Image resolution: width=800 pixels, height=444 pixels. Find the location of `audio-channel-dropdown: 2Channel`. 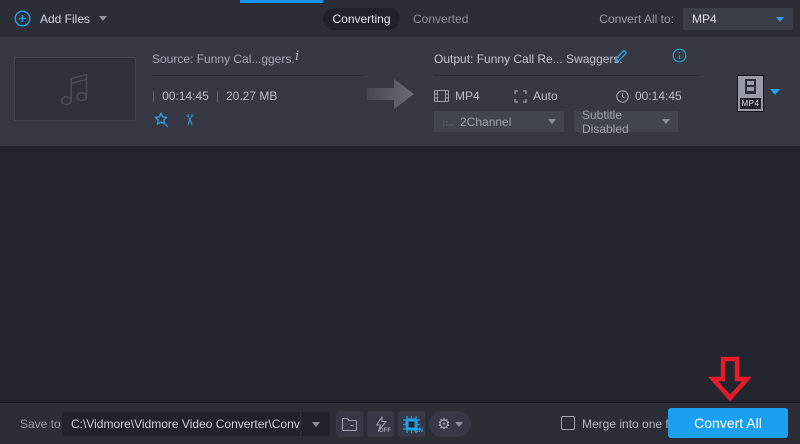

audio-channel-dropdown: 2Channel is located at coordinates (499, 121).